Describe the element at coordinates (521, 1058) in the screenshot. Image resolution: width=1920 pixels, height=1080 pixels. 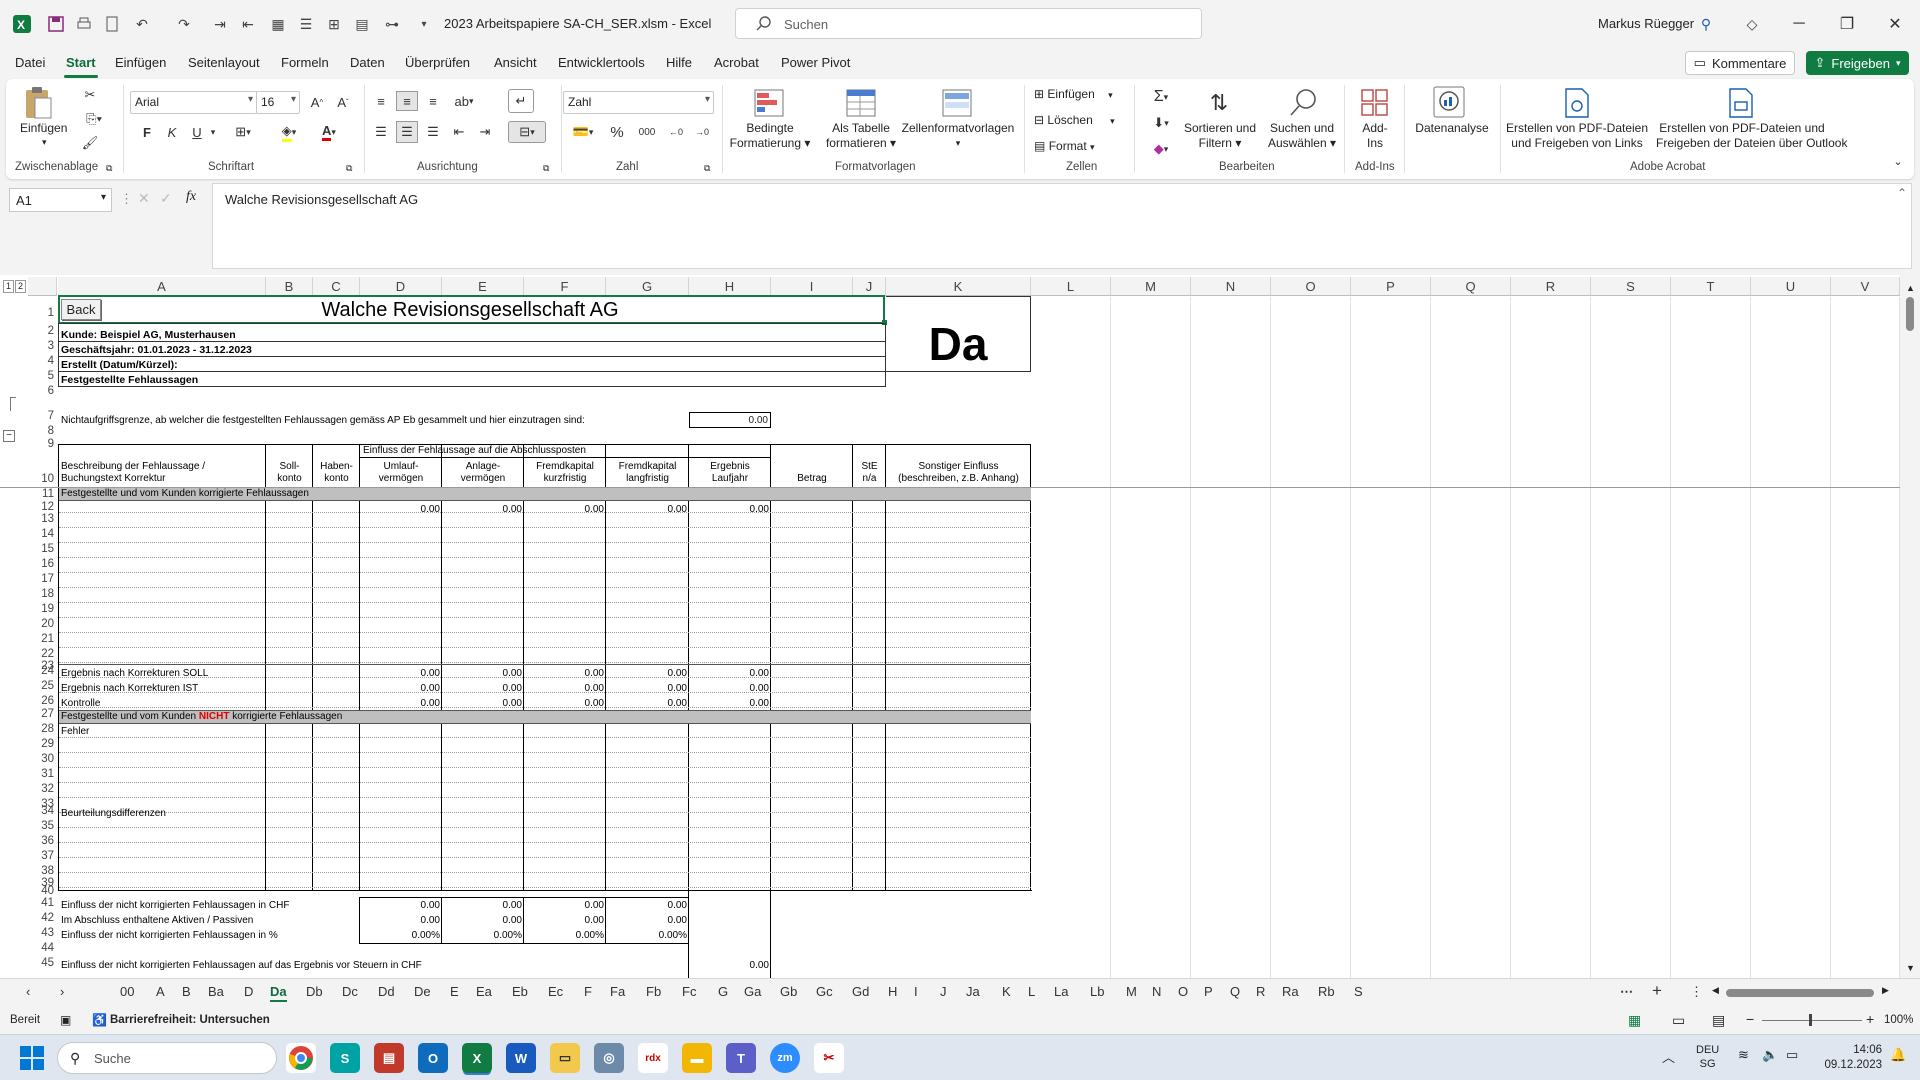
I see `word-icon: W` at that location.